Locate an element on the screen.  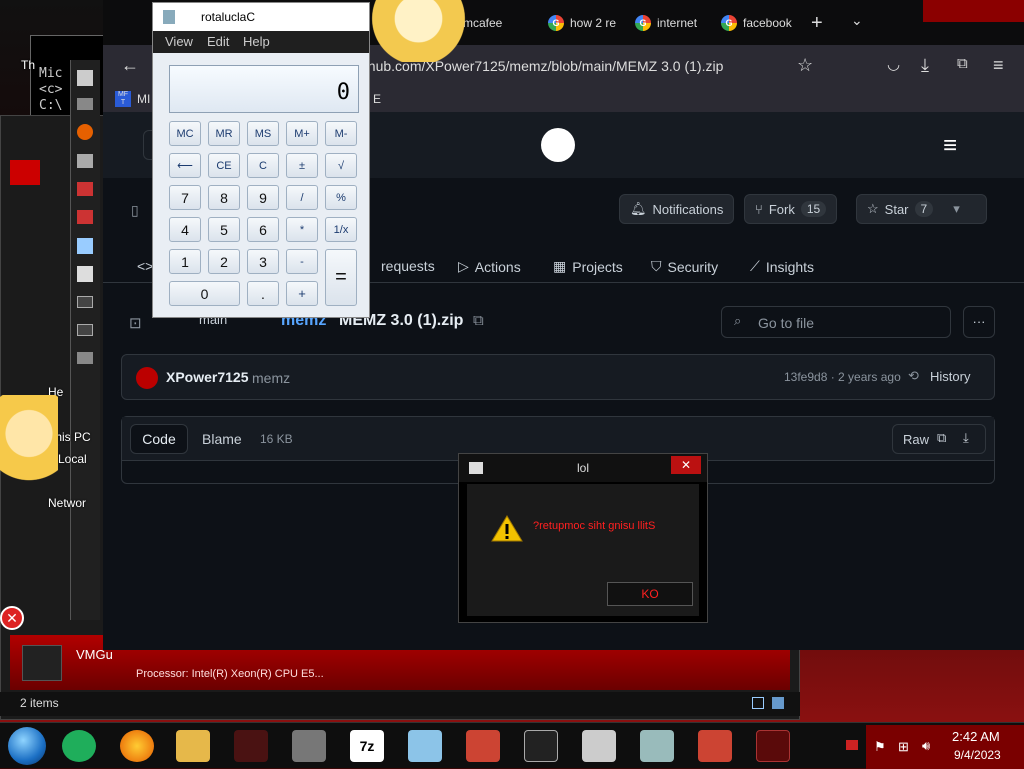
notes-icon is located at coordinates (79, 746).